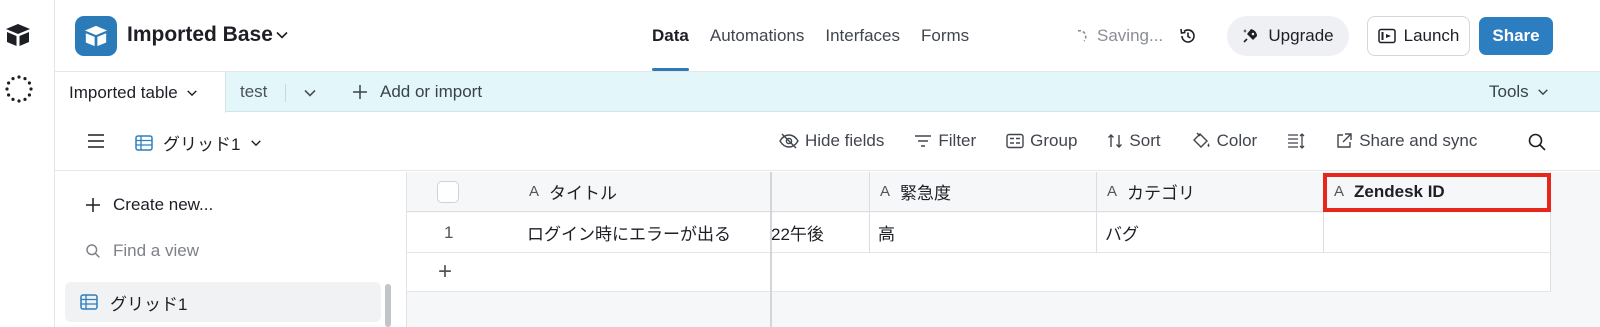 The width and height of the screenshot is (1600, 327). I want to click on external-link-icon, so click(1344, 140).